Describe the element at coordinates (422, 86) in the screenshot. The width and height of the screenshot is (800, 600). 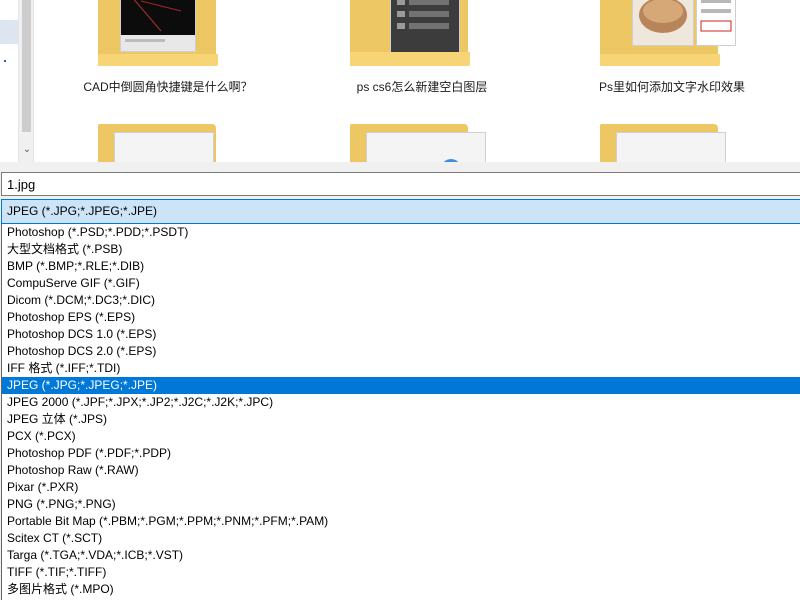
I see `folder-label: ps cs6怎么新建空白图层` at that location.